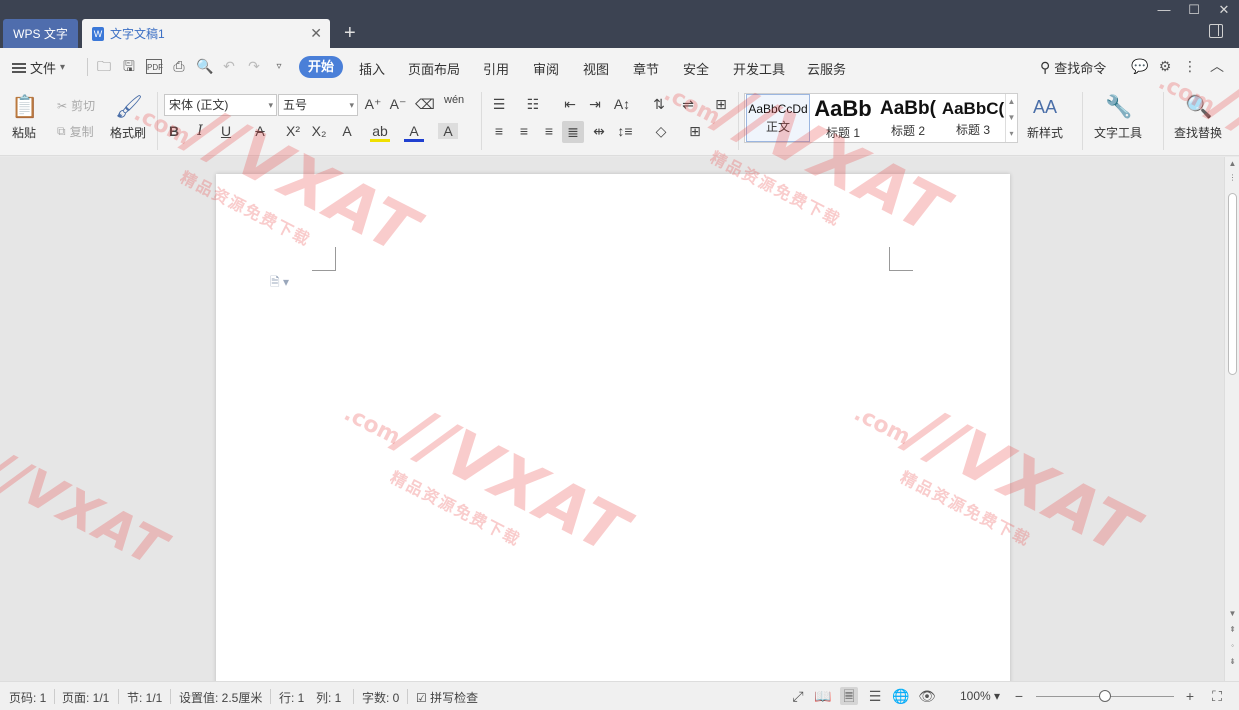 The height and width of the screenshot is (710, 1239). Describe the element at coordinates (76, 105) in the screenshot. I see `cut-button: ✂ 剪切` at that location.